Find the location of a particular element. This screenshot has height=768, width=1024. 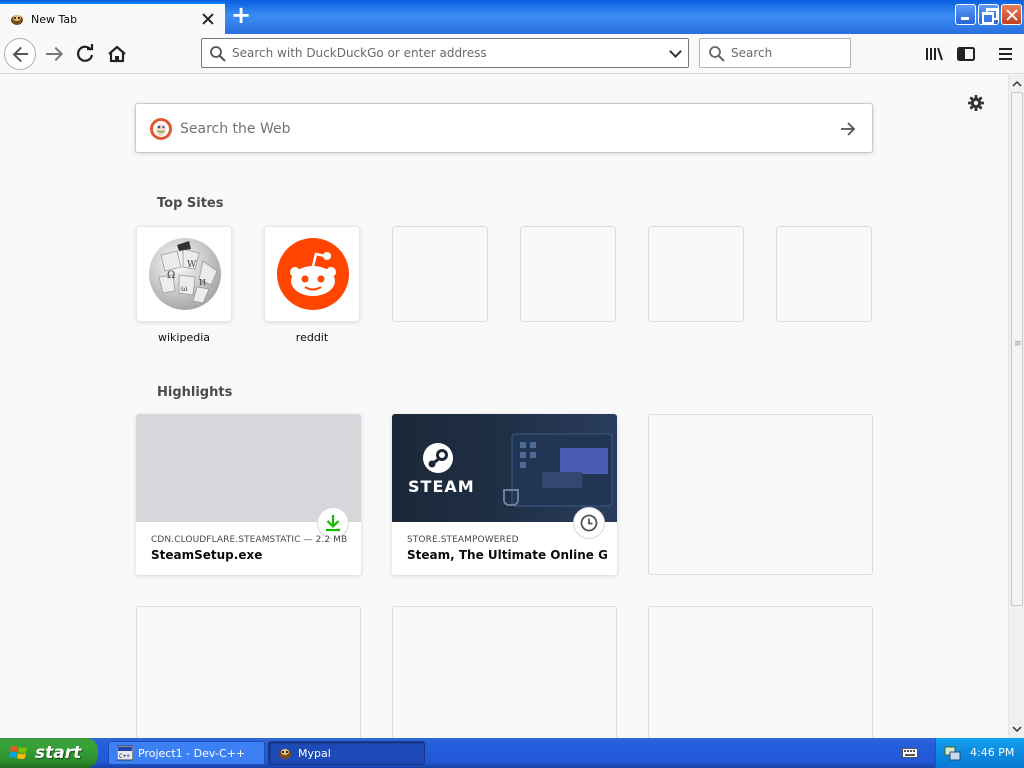

wikipedia-globe-icon: Ω W И ω is located at coordinates (185, 274).